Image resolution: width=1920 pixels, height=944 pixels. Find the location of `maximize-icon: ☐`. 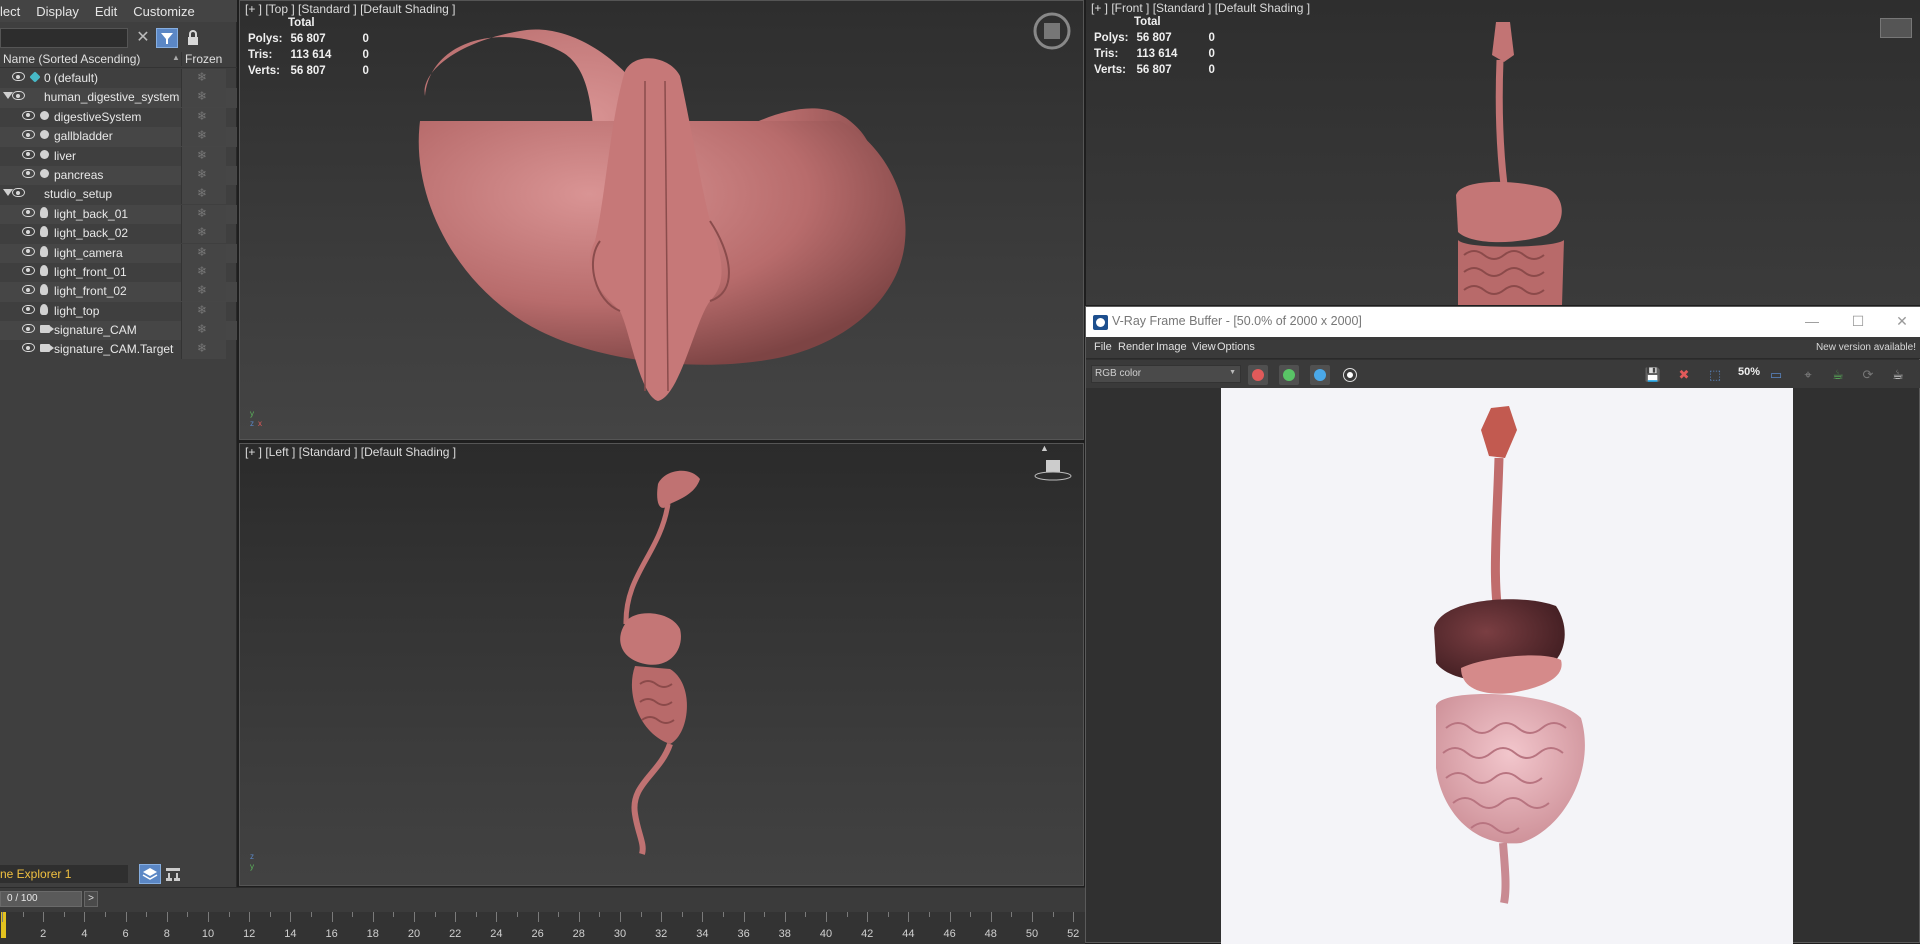

maximize-icon: ☐ is located at coordinates (1858, 321).